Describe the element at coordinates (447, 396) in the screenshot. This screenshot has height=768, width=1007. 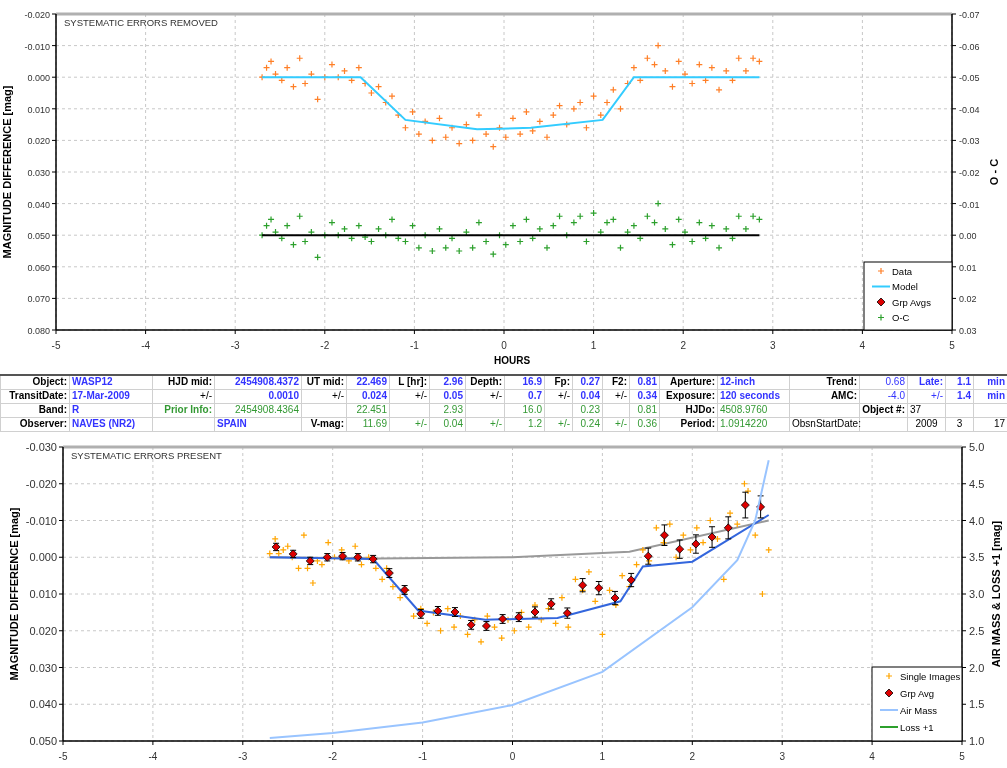
I see `field-value: 0.05` at that location.